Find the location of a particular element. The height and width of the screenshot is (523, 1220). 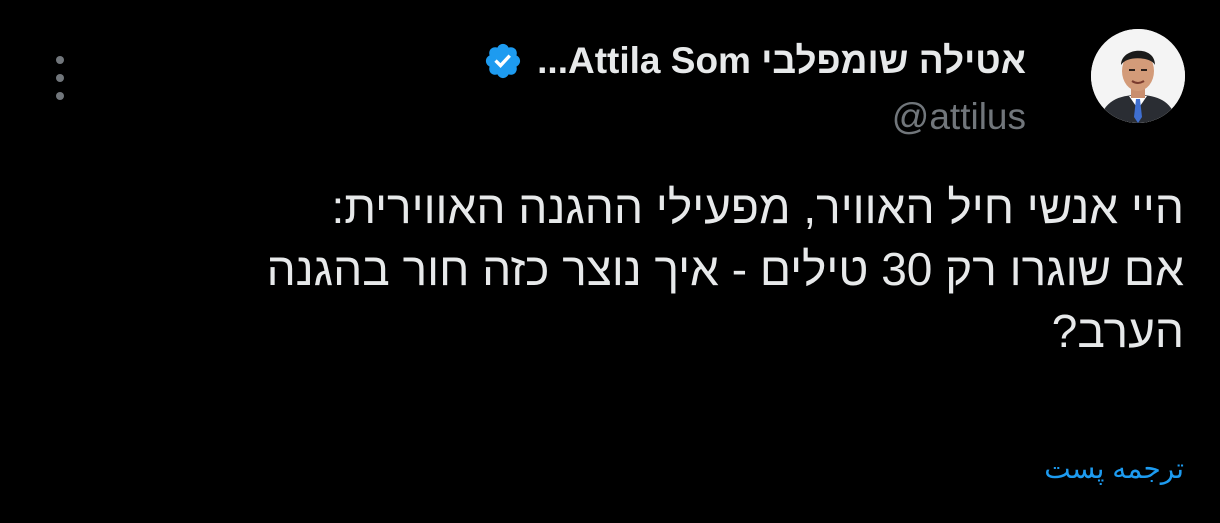

avatar is located at coordinates (1138, 76).